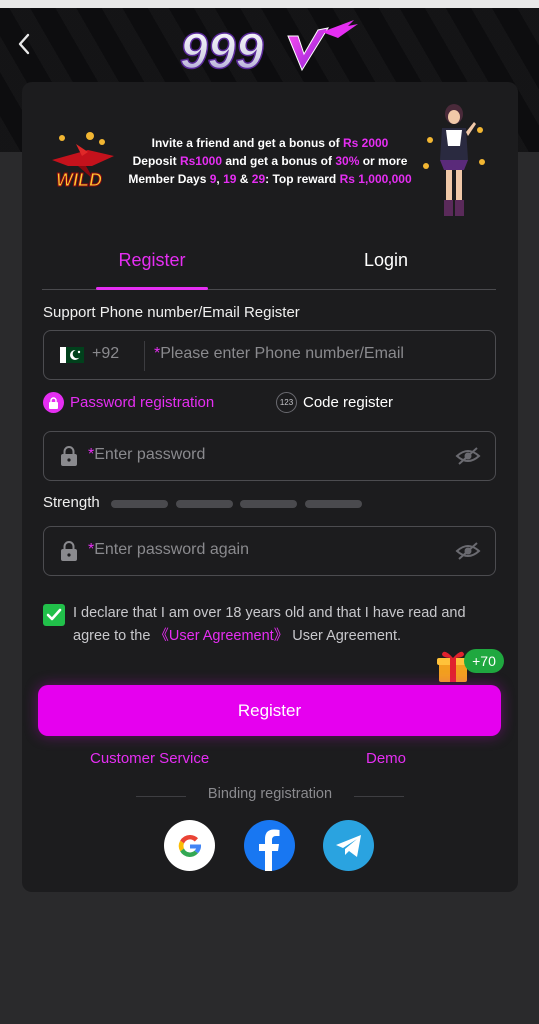 The image size is (539, 1024). What do you see at coordinates (269, 456) in the screenshot?
I see `password-field: *Enter password` at bounding box center [269, 456].